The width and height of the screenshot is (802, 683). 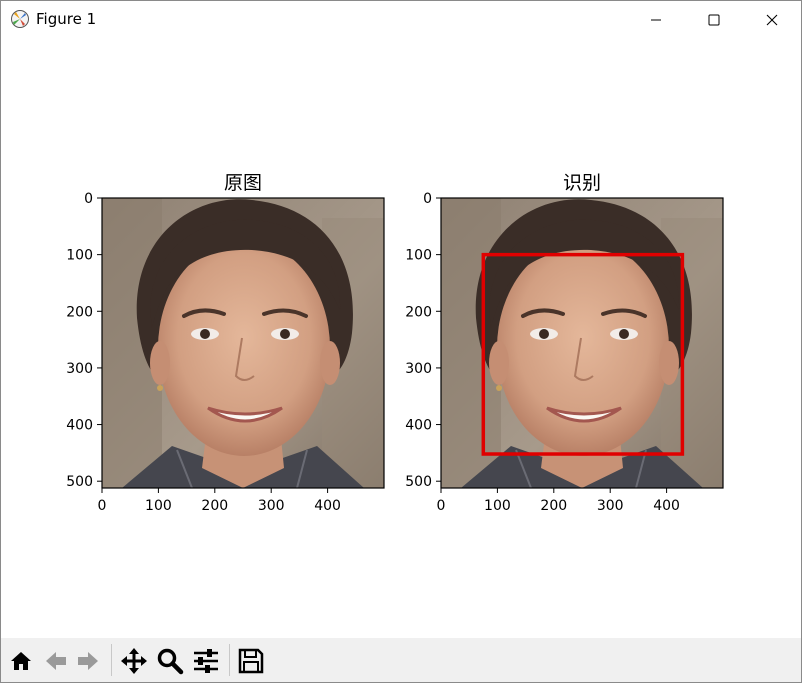 I want to click on maximize-button, so click(x=714, y=19).